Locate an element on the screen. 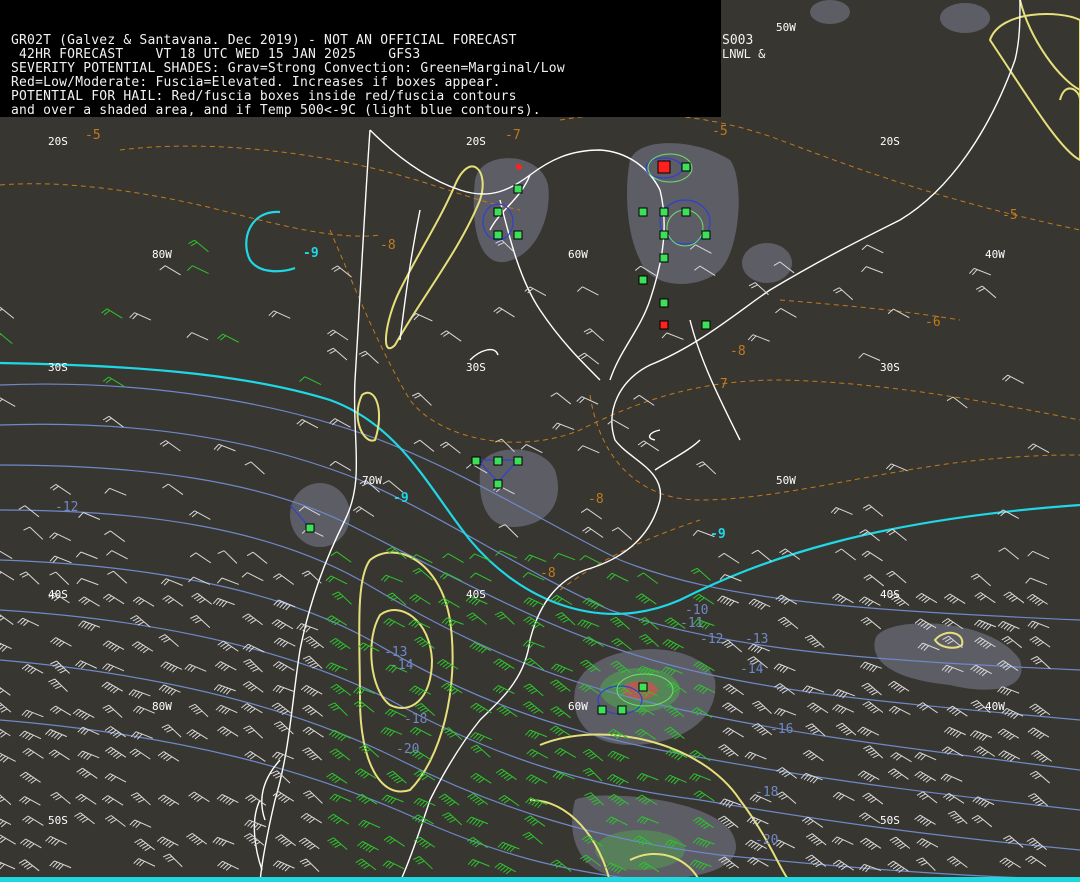 This screenshot has height=882, width=1080. cyan-contour-label: -9 is located at coordinates (401, 498).